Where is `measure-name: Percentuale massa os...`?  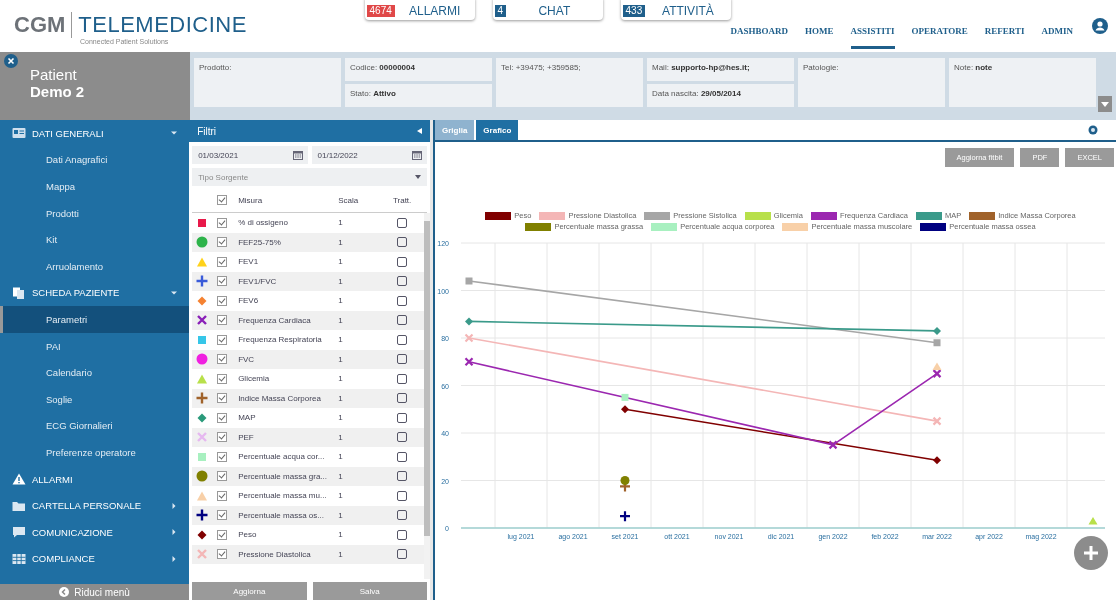 measure-name: Percentuale massa os... is located at coordinates (281, 515).